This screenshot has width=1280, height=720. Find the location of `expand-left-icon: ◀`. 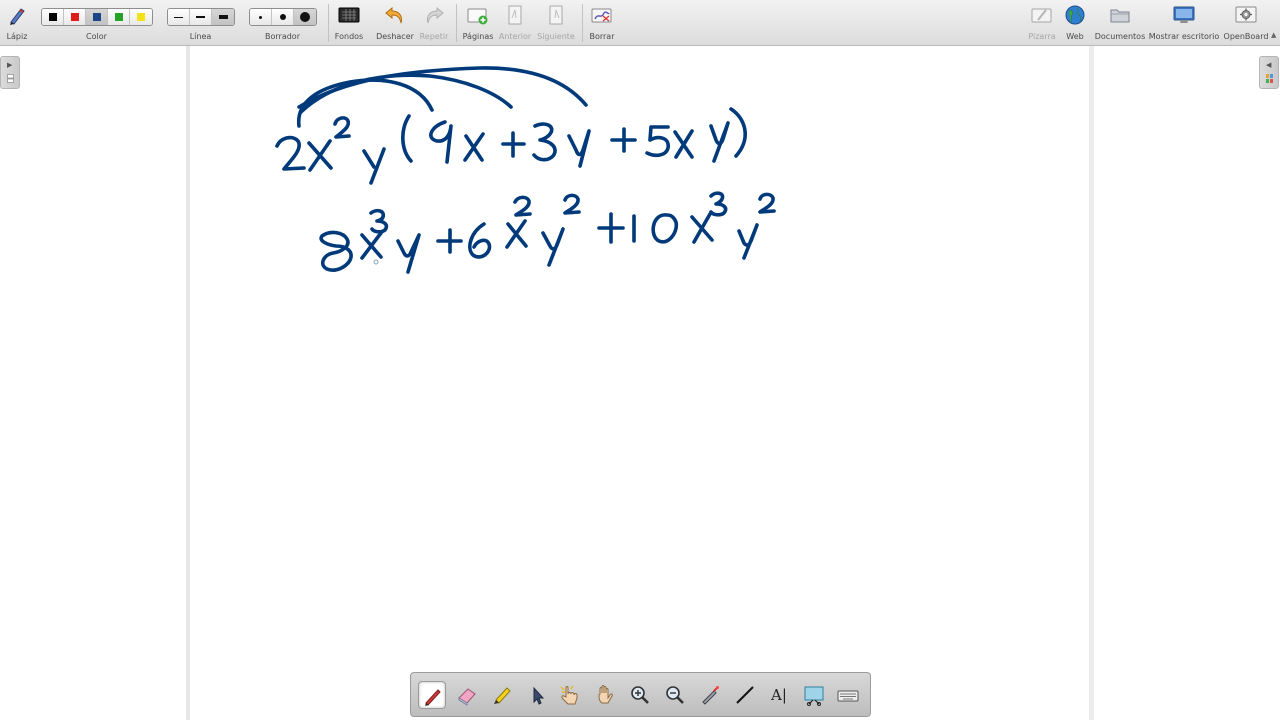

expand-left-icon: ◀ is located at coordinates (1269, 65).